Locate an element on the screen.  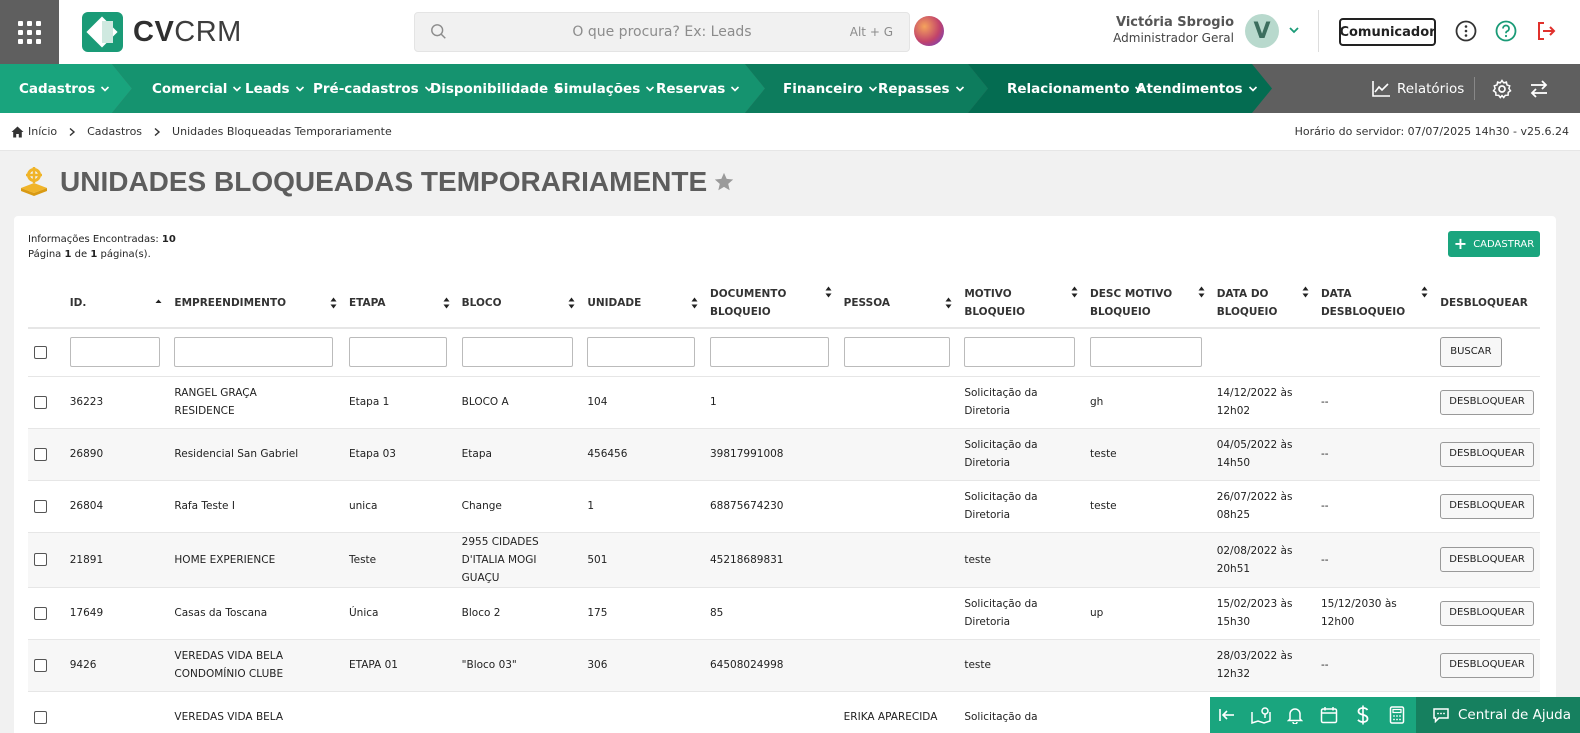
ai-assistant-orb-icon is located at coordinates (929, 31).